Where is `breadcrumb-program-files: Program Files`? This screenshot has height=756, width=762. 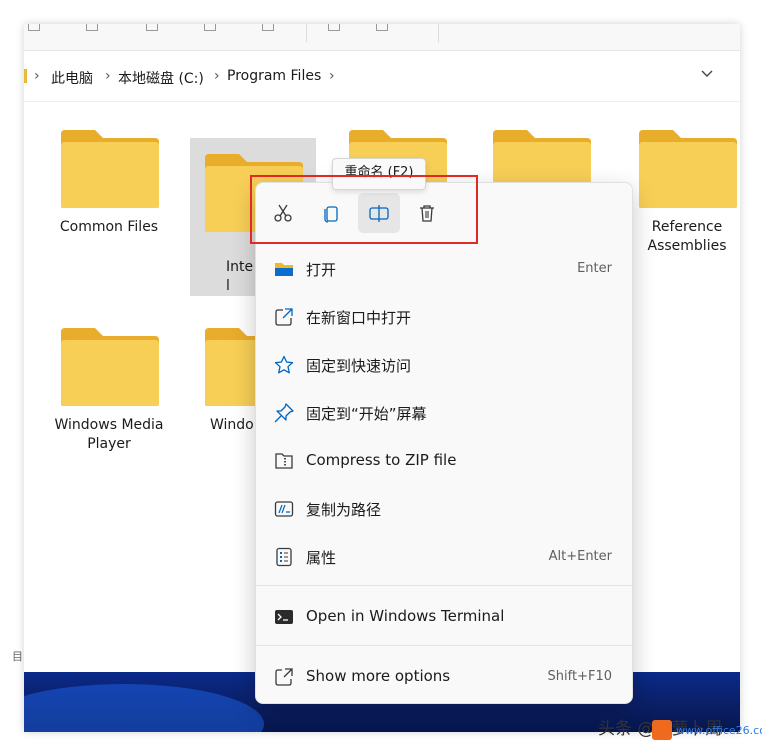 breadcrumb-program-files: Program Files is located at coordinates (274, 76).